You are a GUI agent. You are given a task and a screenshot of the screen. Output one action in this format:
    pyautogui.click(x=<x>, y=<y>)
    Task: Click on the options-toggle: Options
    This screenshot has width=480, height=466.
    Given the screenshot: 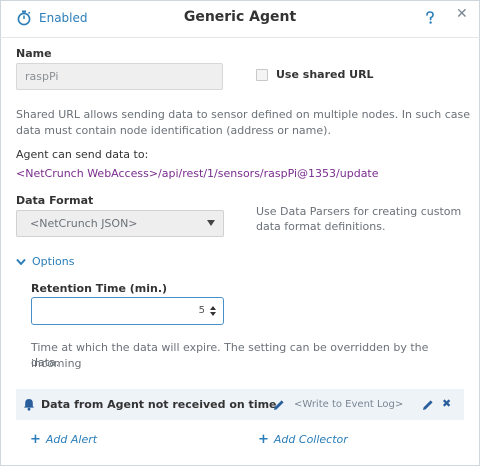 What is the action you would take?
    pyautogui.click(x=45, y=261)
    